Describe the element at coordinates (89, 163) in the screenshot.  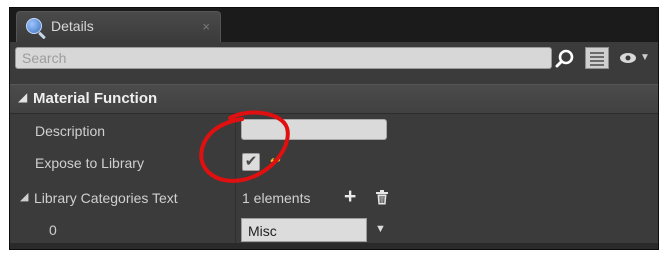
I see `expose-to-library-label: Expose to Library` at that location.